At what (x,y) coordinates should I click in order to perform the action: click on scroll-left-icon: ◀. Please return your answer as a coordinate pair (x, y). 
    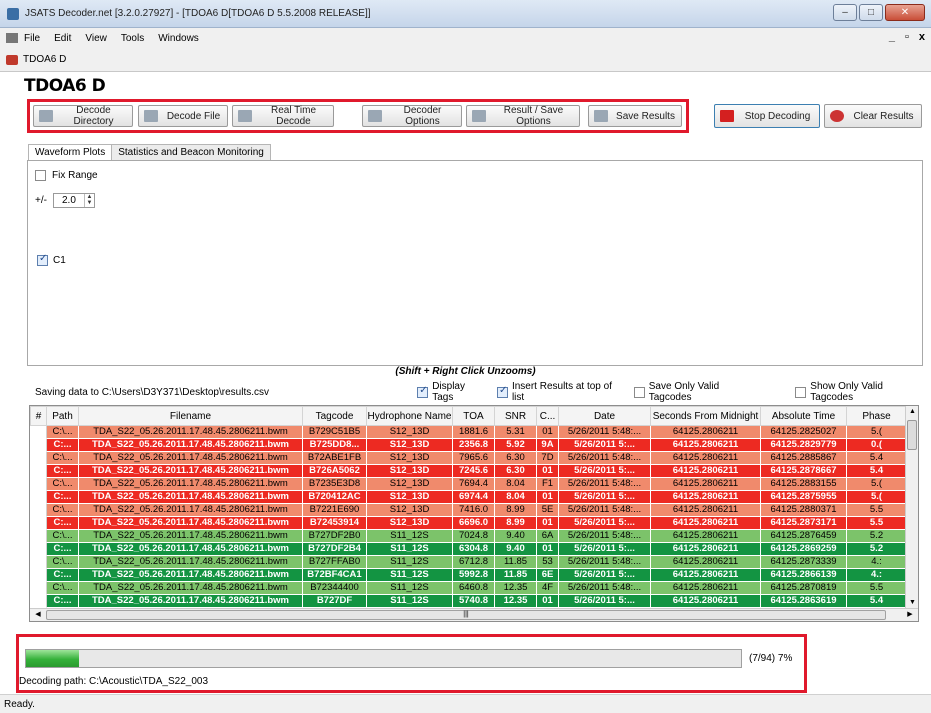
    Looking at the image, I should click on (38, 615).